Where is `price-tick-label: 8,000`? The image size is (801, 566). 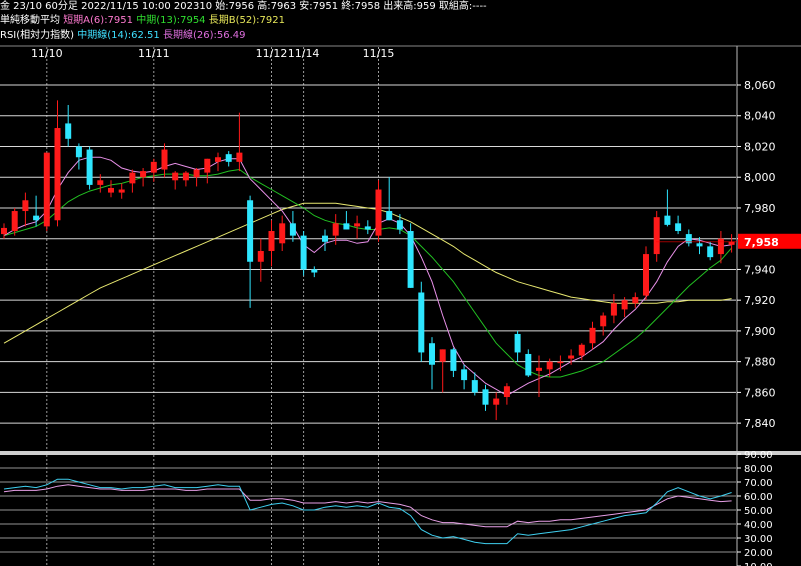
price-tick-label: 8,000 is located at coordinates (760, 177).